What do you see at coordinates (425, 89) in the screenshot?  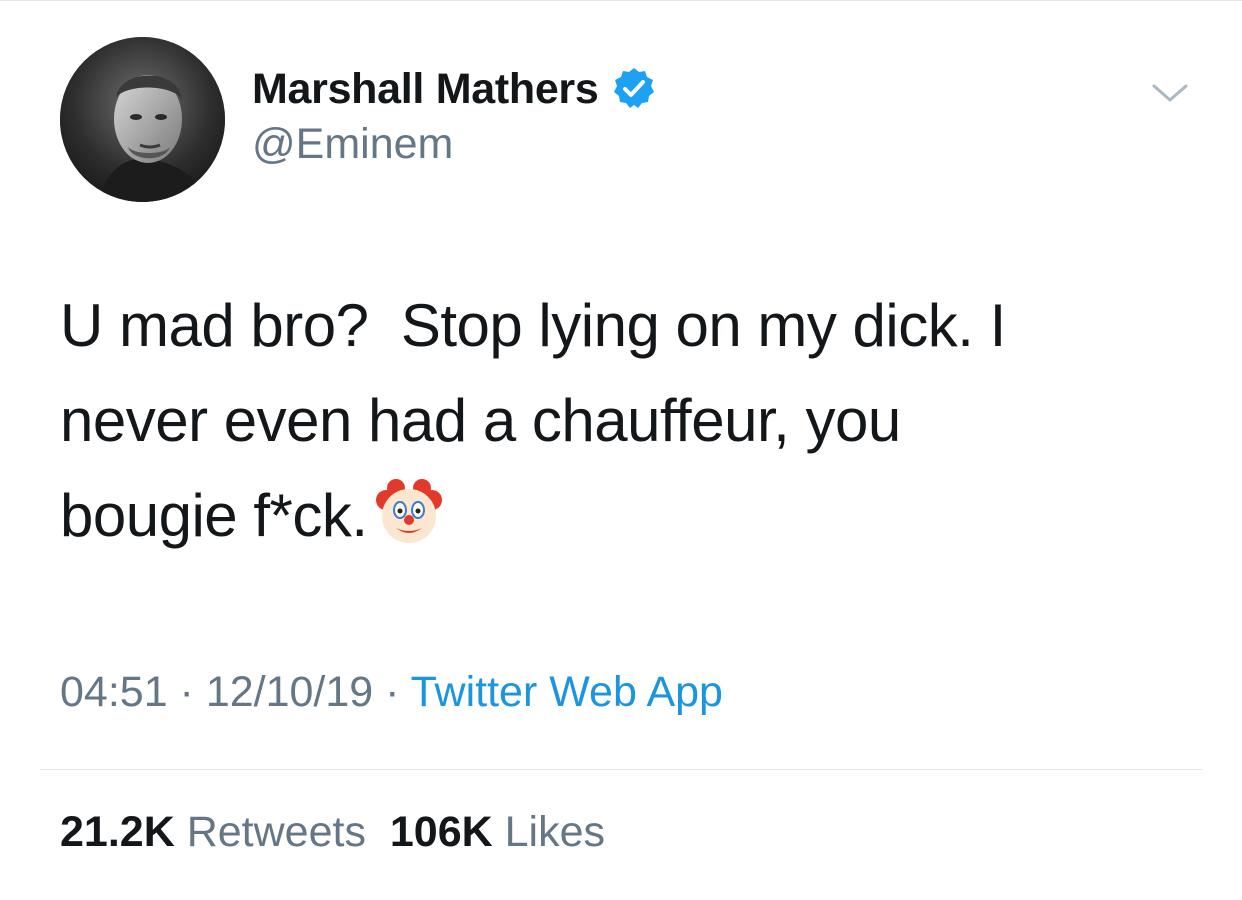 I see `display-name: Marshall Mathers` at bounding box center [425, 89].